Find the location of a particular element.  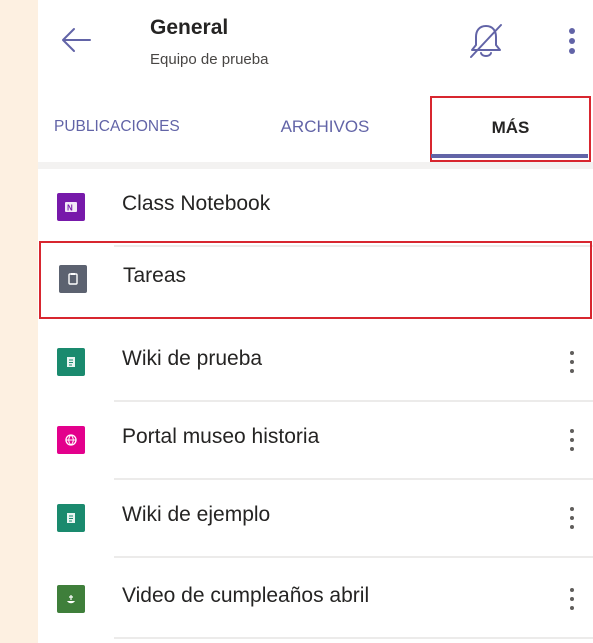

svg-text: N is located at coordinates (70, 208).